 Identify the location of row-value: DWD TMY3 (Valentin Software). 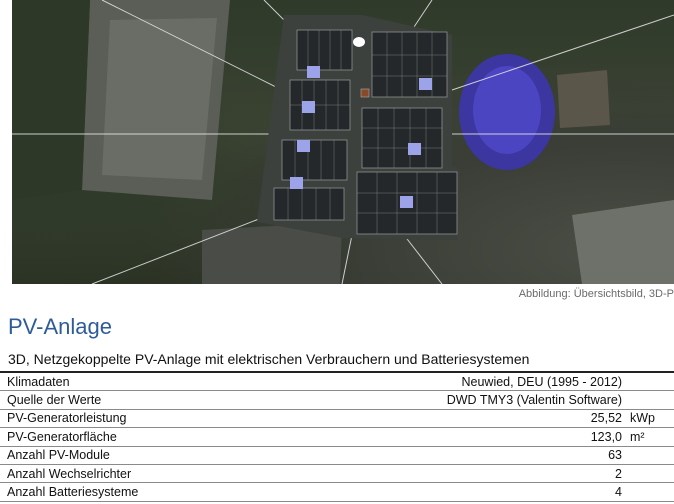
(471, 400).